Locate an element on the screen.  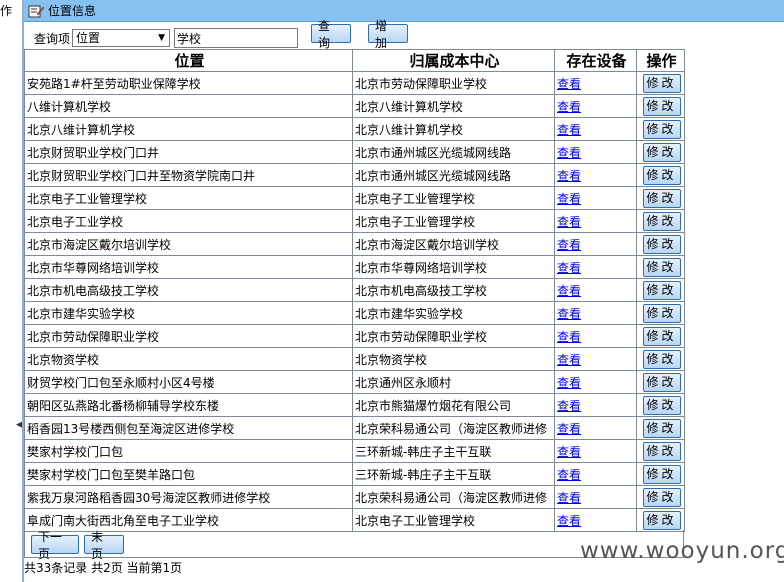
table-row: 朝阳区弘燕路北番杨柳辅导学校东楼 北京市熊猫爆竹烟花有限公司 查看 修改 is located at coordinates (354, 405).